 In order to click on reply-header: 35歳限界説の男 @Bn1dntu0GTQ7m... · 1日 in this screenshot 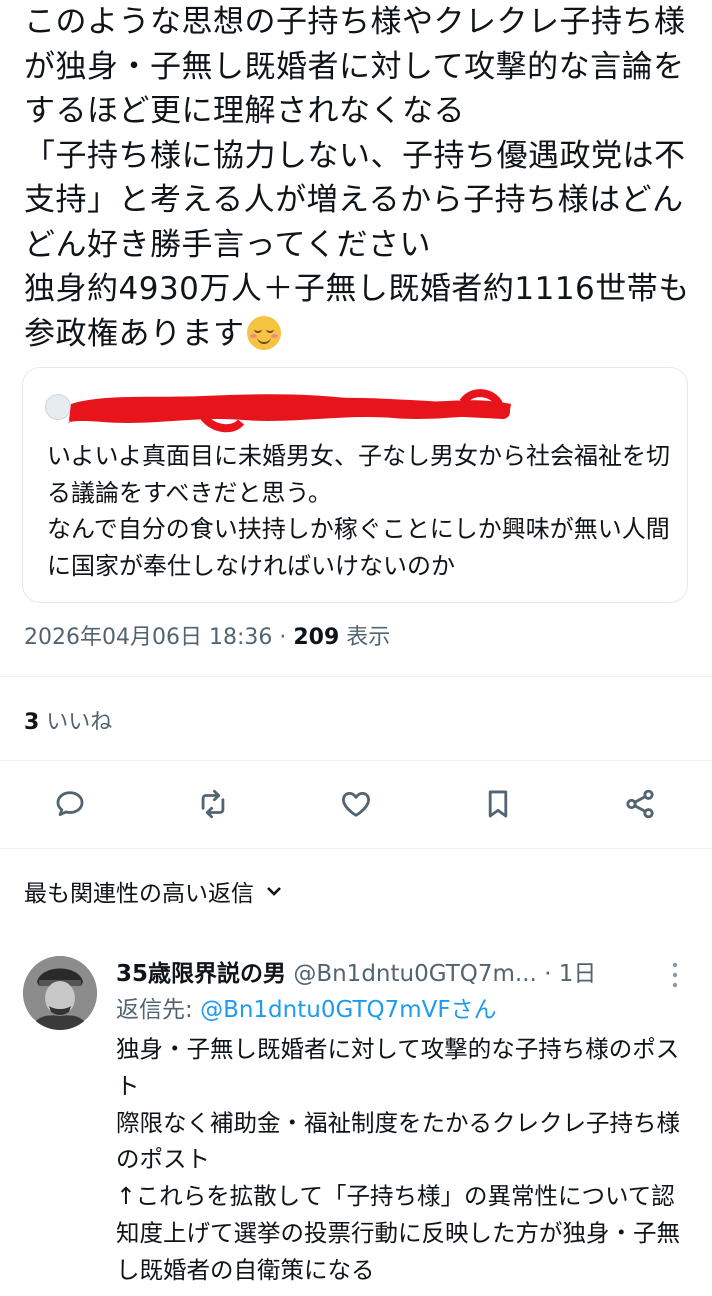, I will do `click(396, 971)`.